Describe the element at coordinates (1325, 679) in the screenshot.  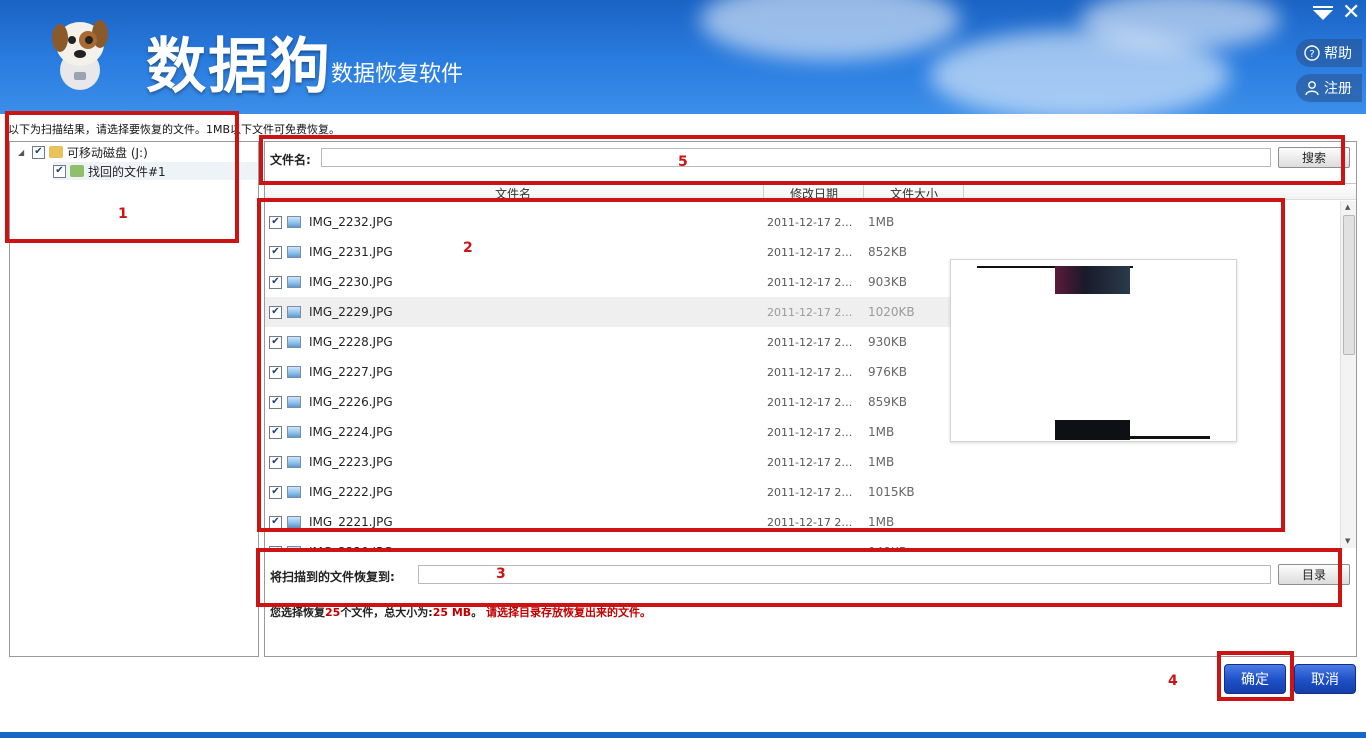
I see `cancel-button: 取消` at that location.